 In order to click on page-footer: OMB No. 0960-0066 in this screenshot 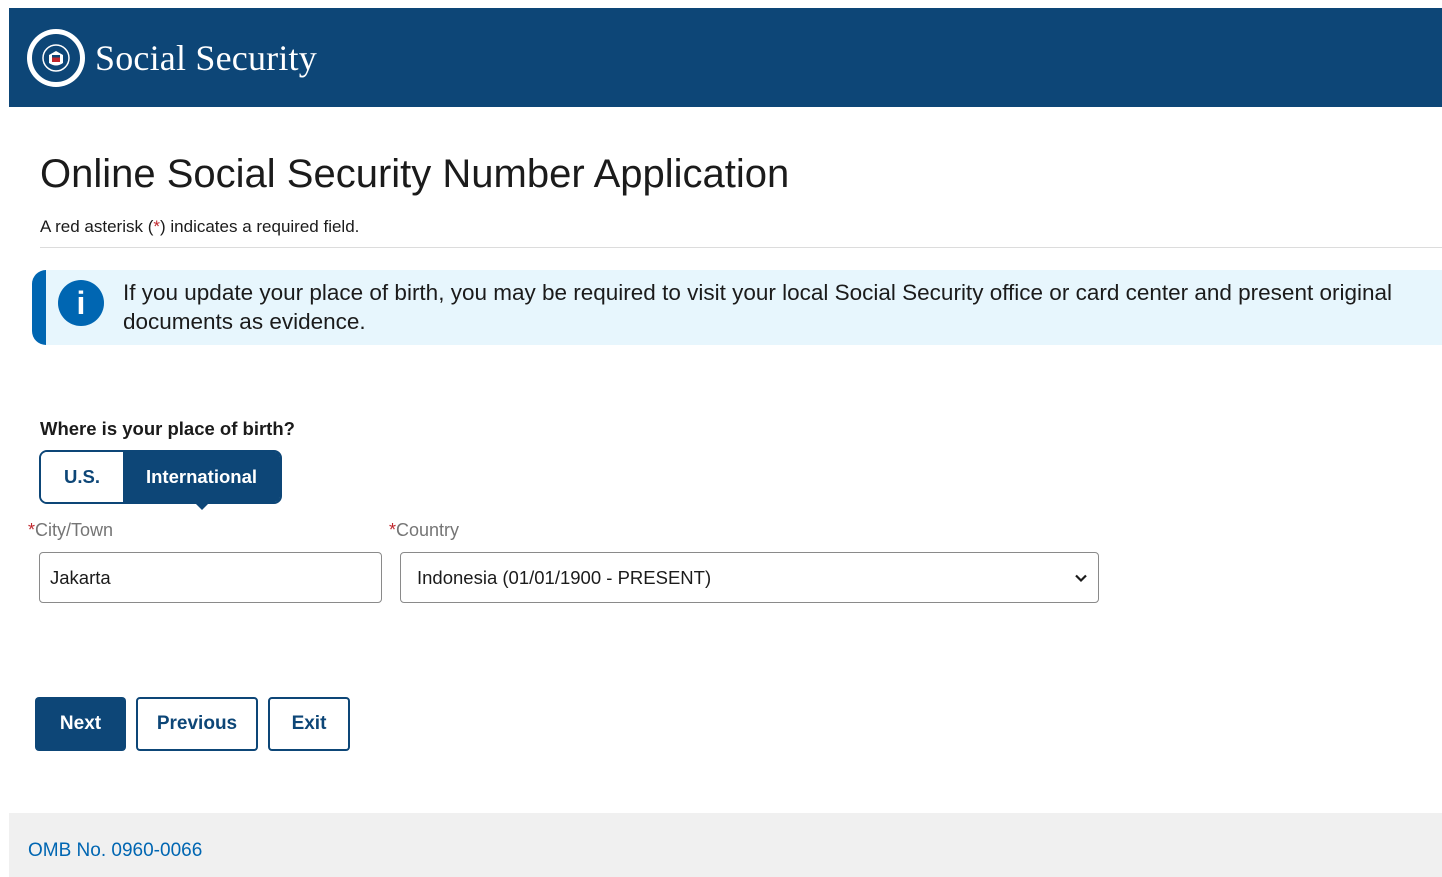, I will do `click(725, 845)`.